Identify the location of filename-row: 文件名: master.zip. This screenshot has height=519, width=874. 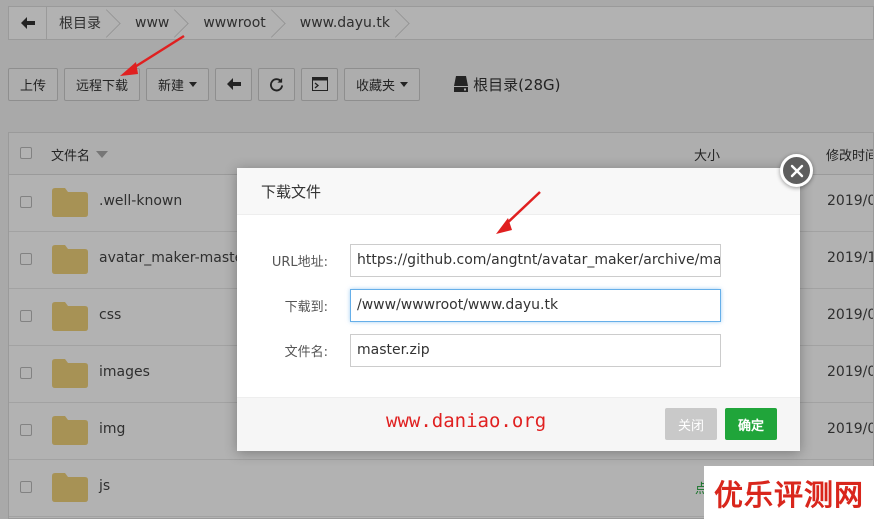
(518, 350).